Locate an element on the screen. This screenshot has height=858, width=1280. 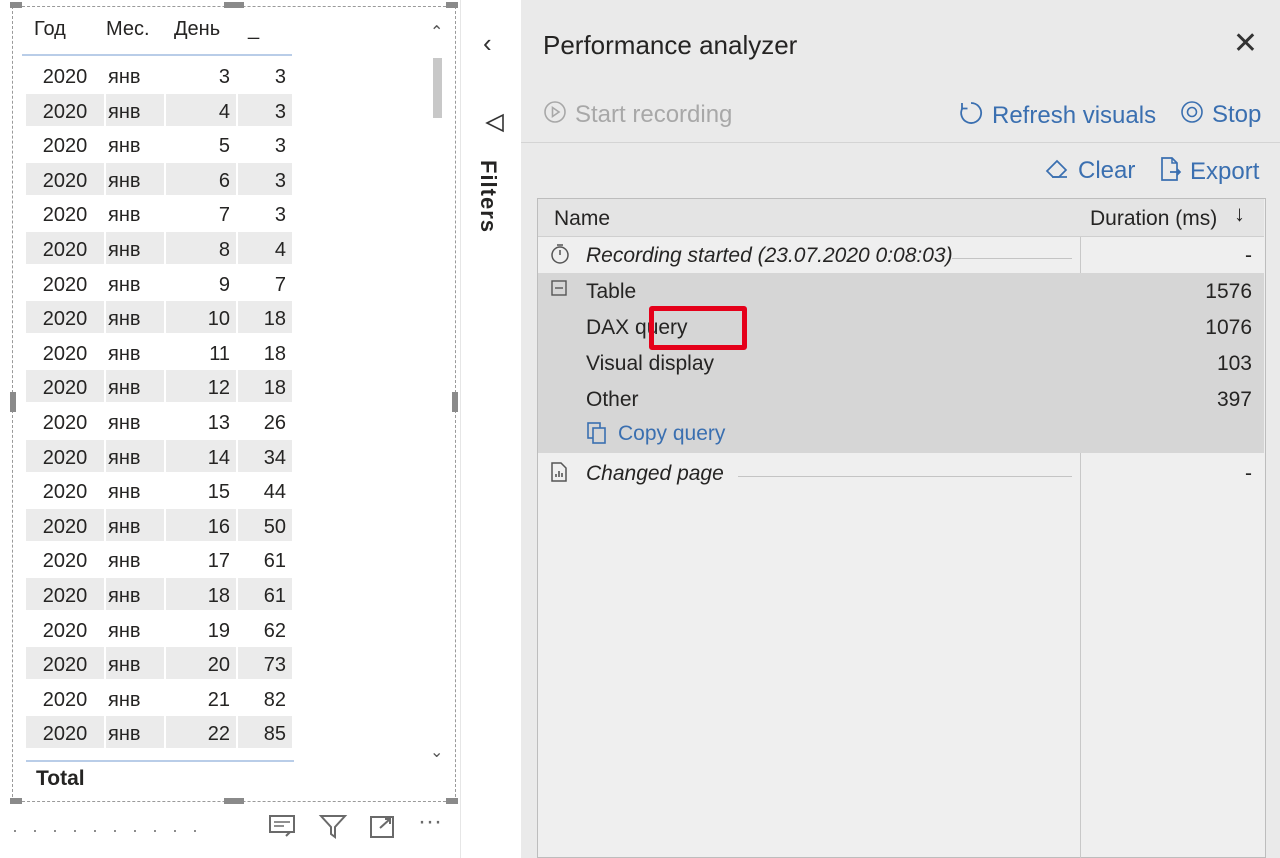
refresh-visuals-button: Refresh visuals is located at coordinates (1057, 116).